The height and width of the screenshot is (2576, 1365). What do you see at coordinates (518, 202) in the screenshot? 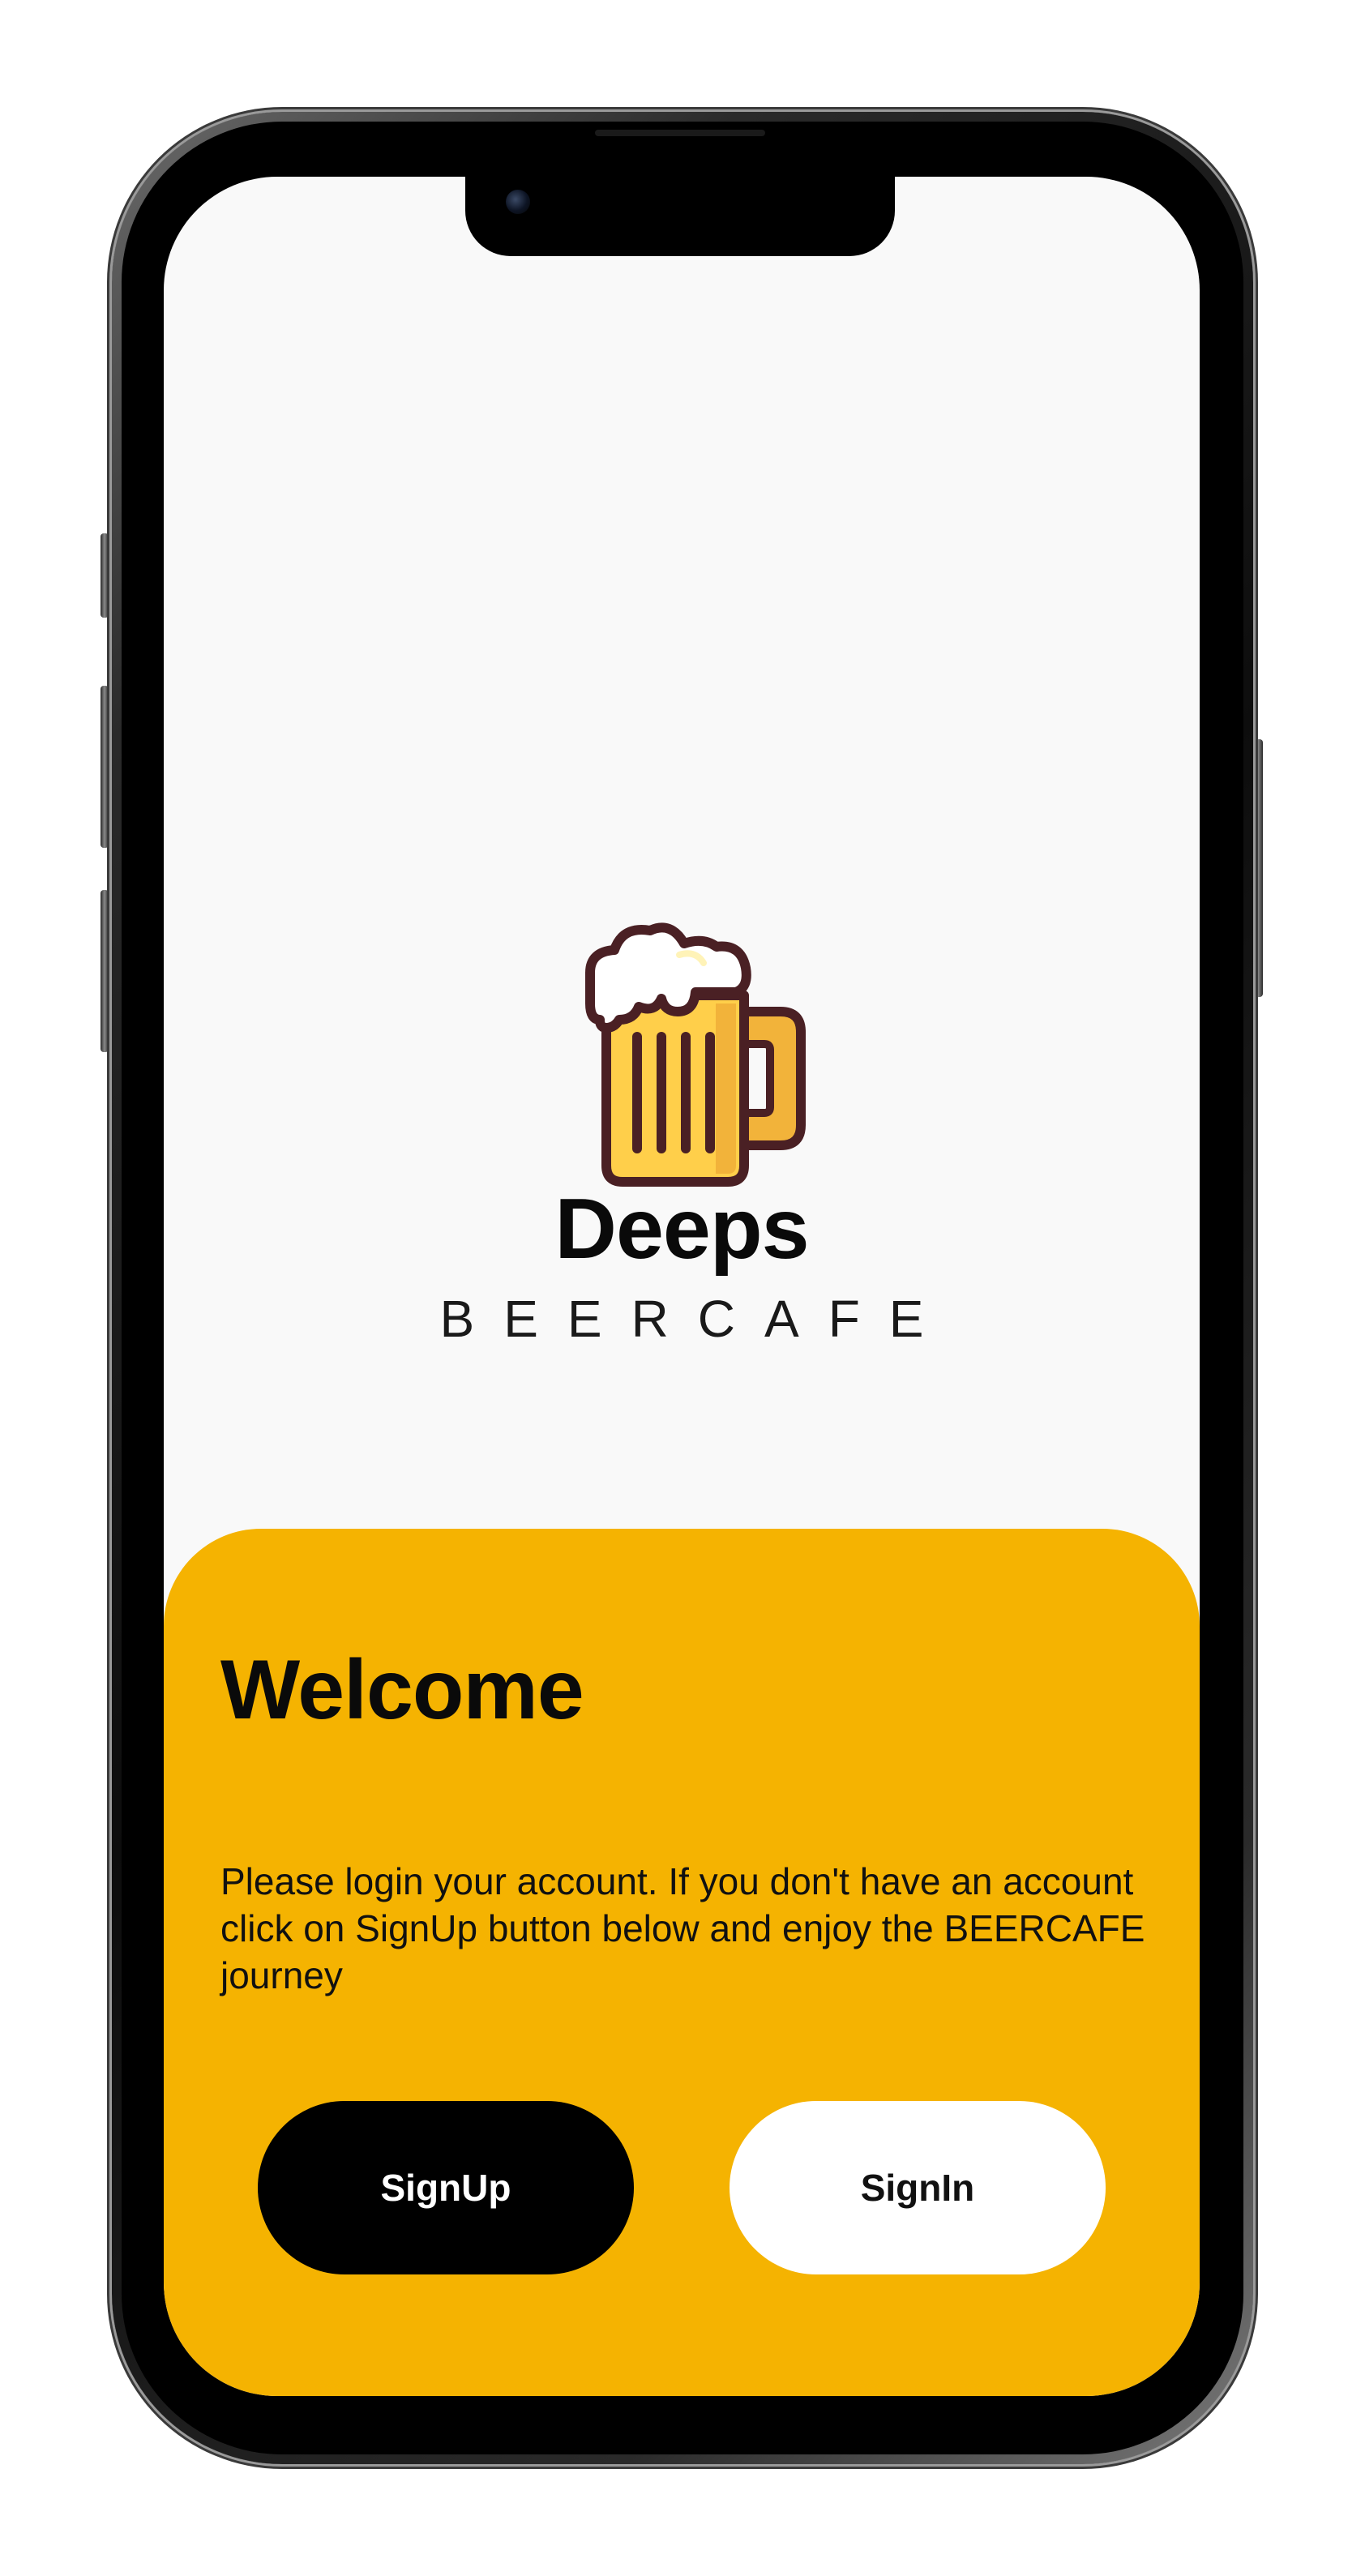
I see `front-camera` at bounding box center [518, 202].